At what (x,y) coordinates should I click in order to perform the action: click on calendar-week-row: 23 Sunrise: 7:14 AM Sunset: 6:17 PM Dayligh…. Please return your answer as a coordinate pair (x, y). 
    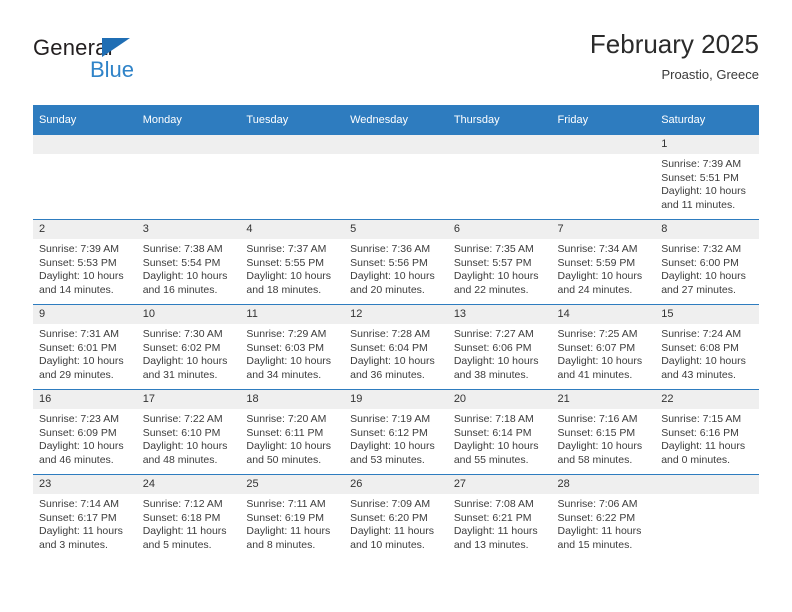
    Looking at the image, I should click on (396, 516).